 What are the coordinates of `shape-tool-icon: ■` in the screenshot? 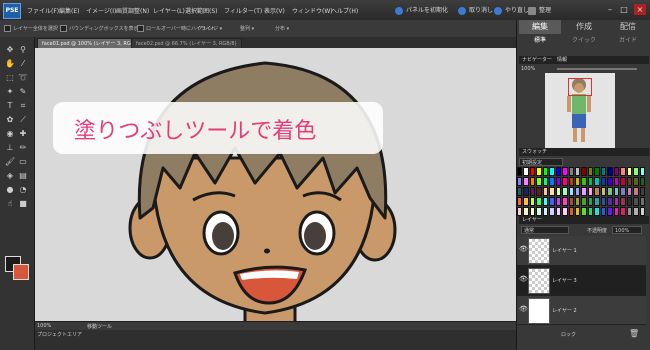 It's located at (23, 204).